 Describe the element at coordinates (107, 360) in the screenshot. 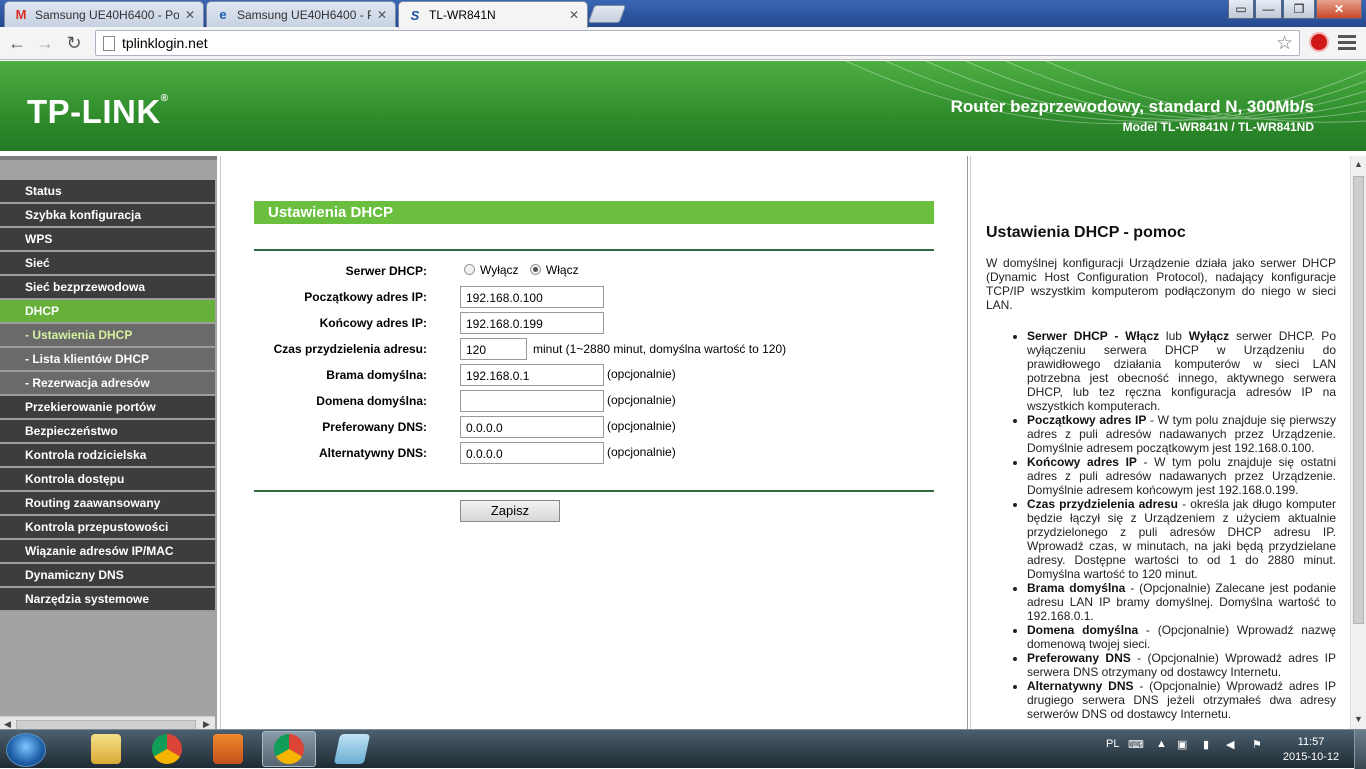

I see `sidebar-item-dhcp-clients: - Lista klientów DHCP` at that location.